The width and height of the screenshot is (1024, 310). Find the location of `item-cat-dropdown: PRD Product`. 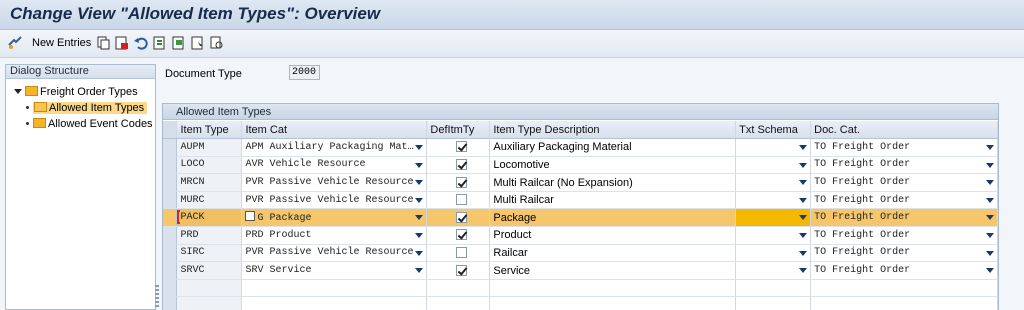

item-cat-dropdown: PRD Product is located at coordinates (334, 235).